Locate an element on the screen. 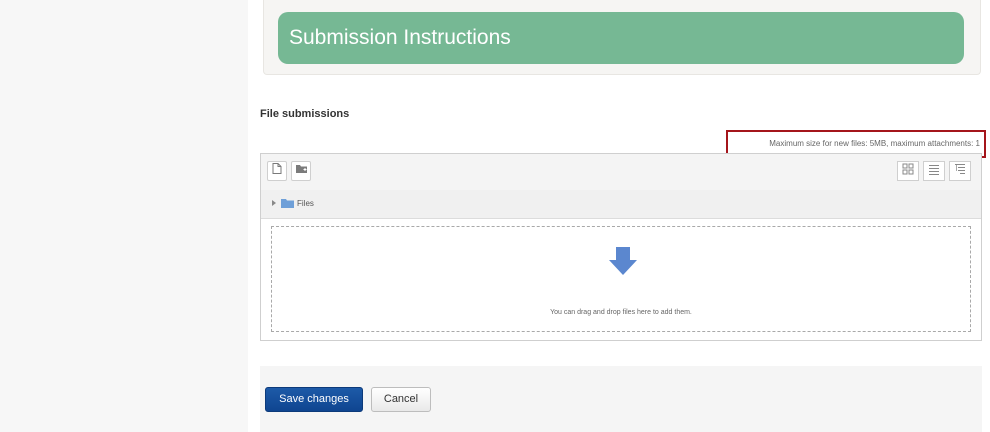 The image size is (990, 432). file-manager-toolbar is located at coordinates (621, 172).